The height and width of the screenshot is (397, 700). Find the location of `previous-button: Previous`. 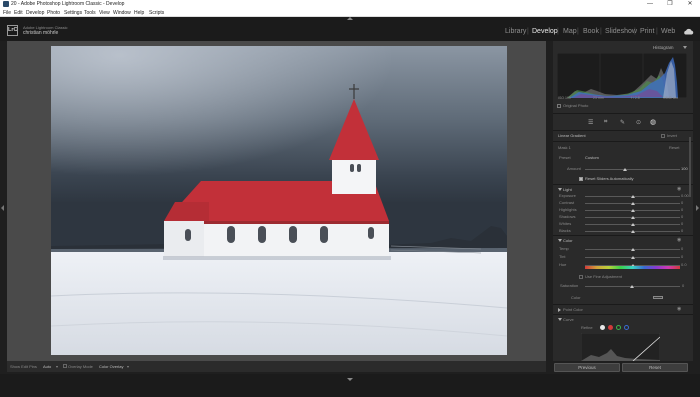

previous-button: Previous is located at coordinates (587, 367).